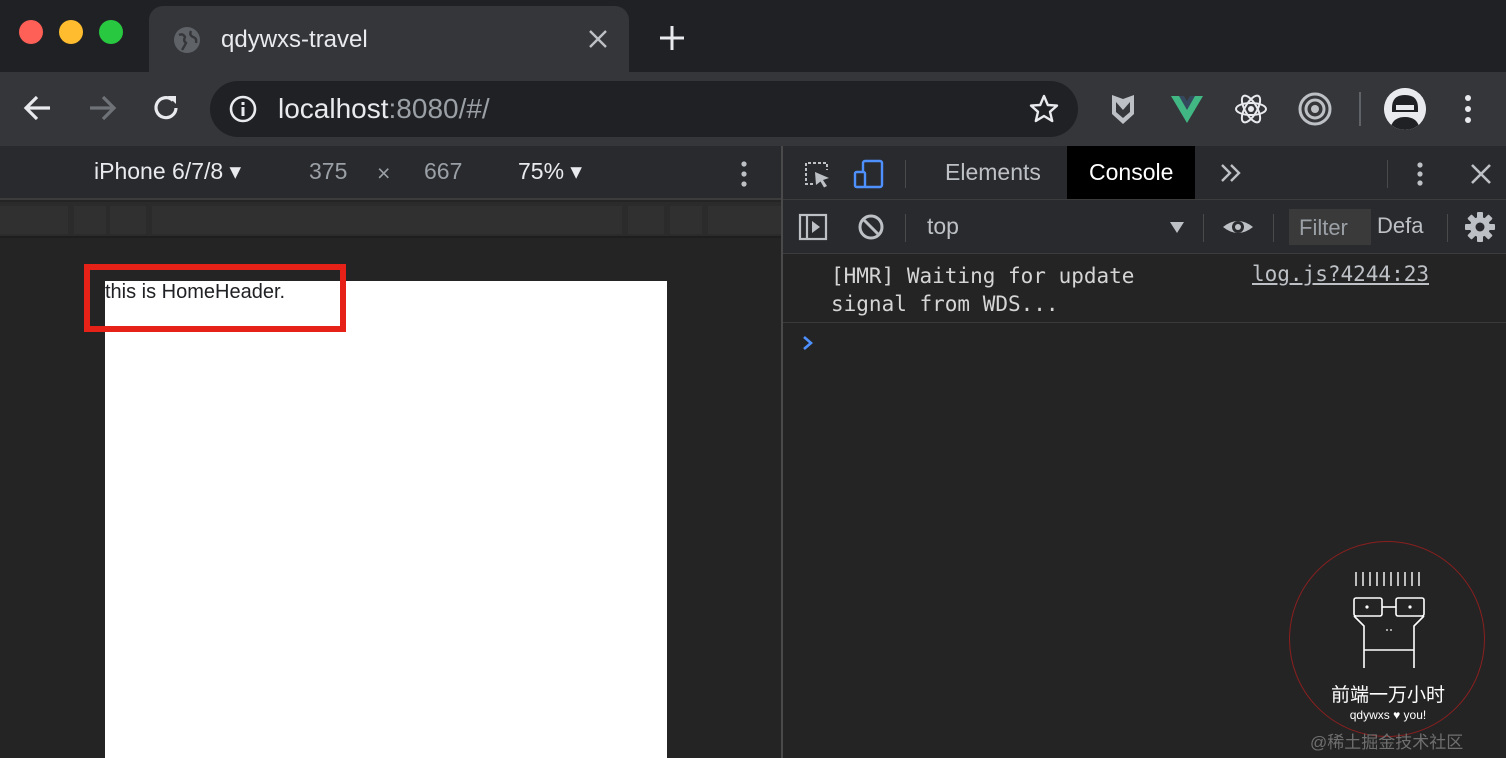 Image resolution: width=1506 pixels, height=758 pixels. Describe the element at coordinates (1420, 174) in the screenshot. I see `devtools-menu-icon` at that location.